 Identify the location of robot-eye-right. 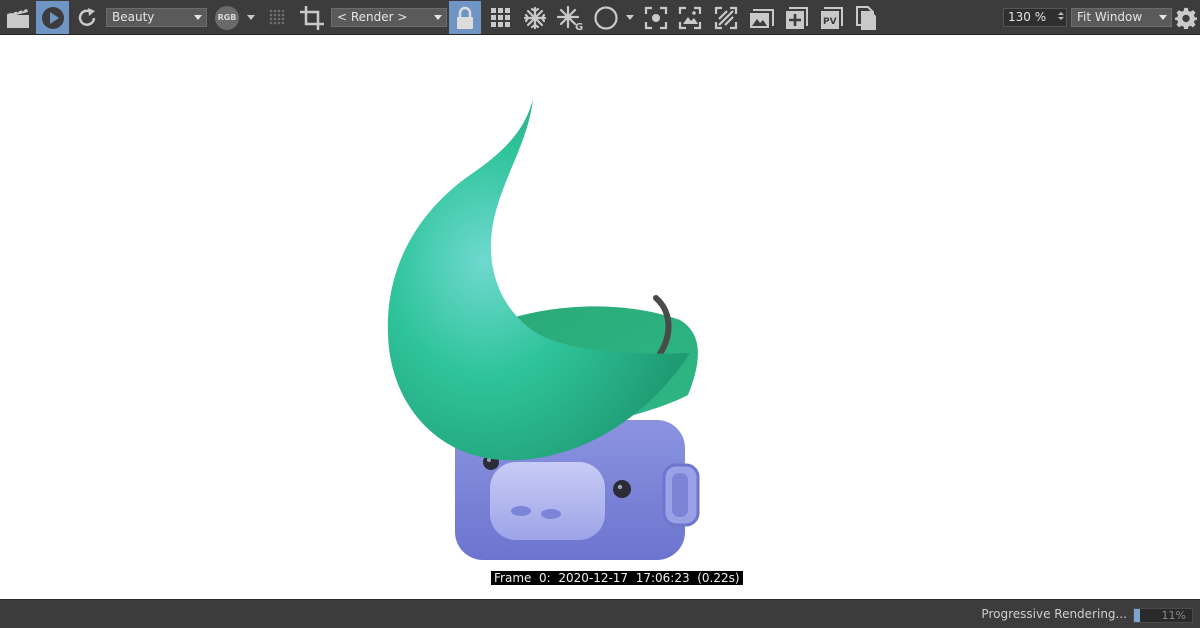
(622, 489).